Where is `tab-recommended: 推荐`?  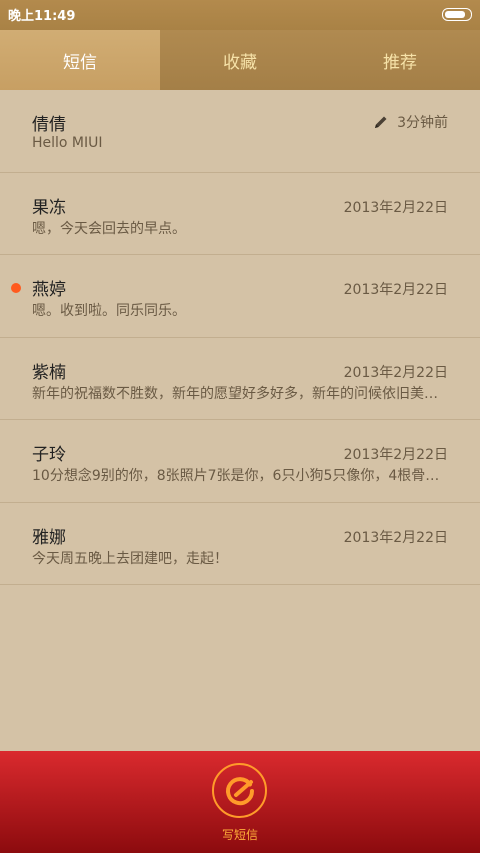 tab-recommended: 推荐 is located at coordinates (400, 60).